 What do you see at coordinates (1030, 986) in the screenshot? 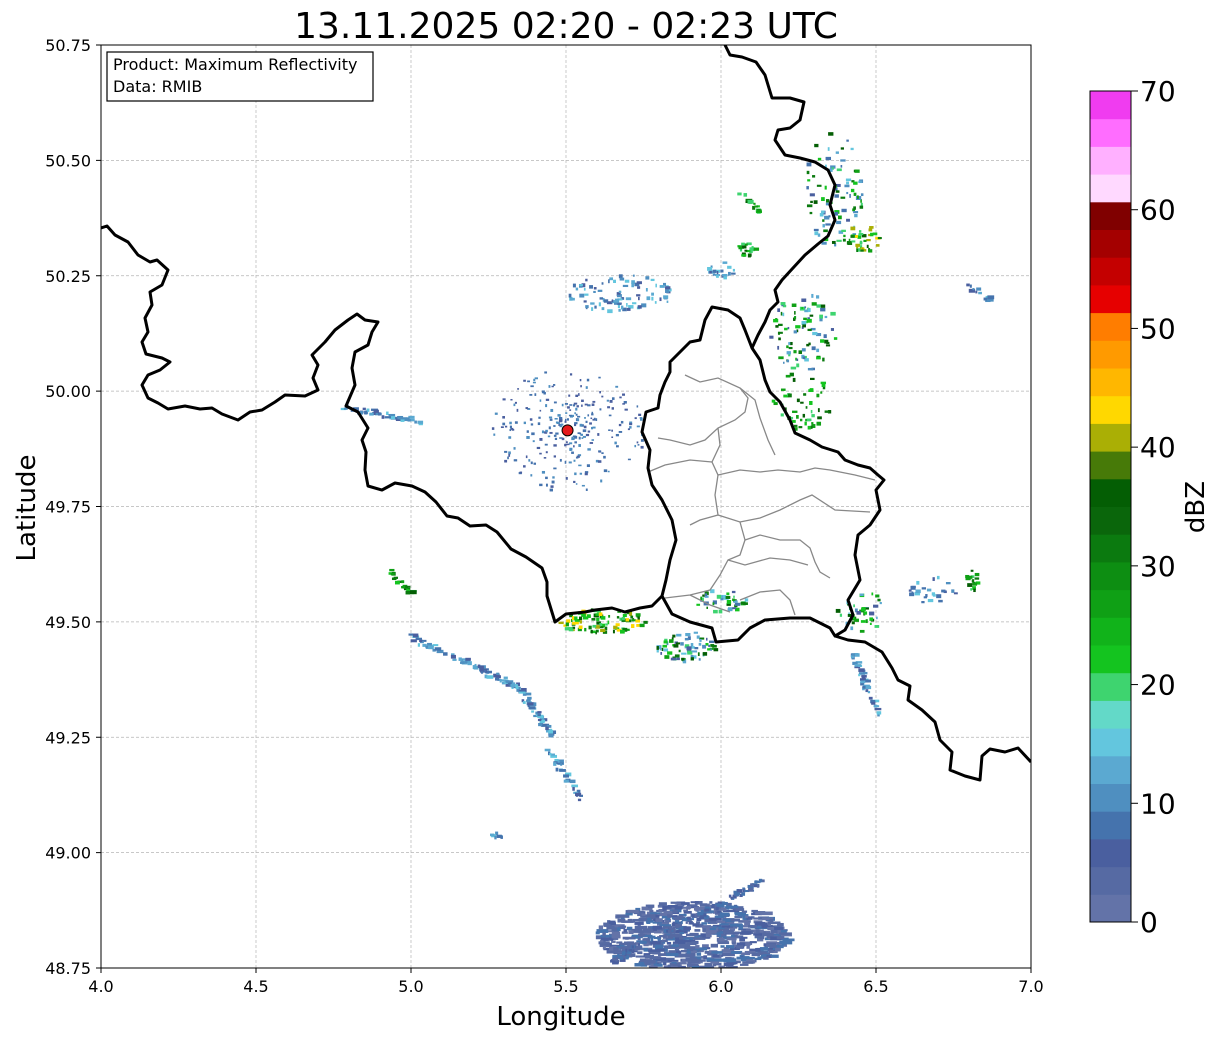
I see `x-tick-label: 7.0` at bounding box center [1030, 986].